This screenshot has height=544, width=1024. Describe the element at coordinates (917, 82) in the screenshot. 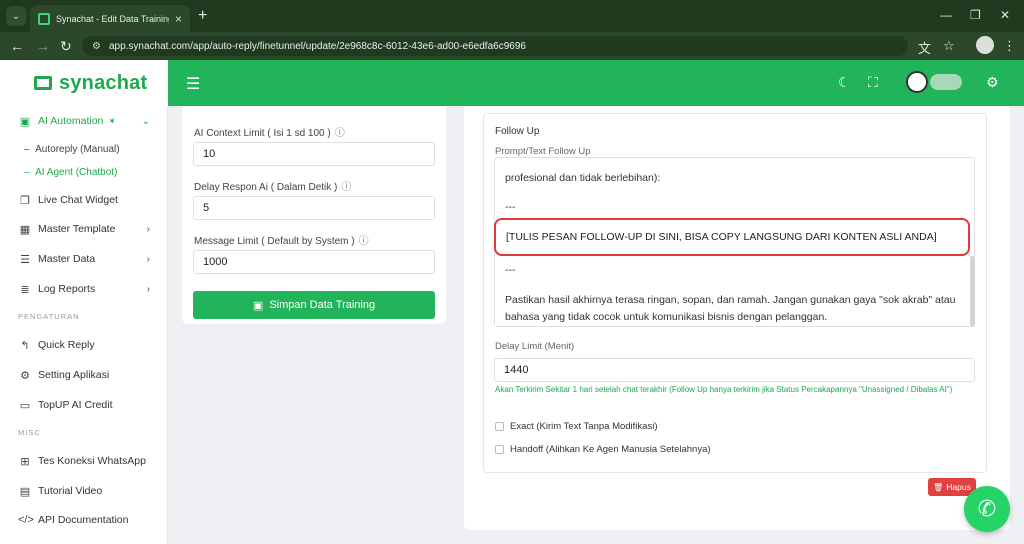

I see `user-avatar` at that location.